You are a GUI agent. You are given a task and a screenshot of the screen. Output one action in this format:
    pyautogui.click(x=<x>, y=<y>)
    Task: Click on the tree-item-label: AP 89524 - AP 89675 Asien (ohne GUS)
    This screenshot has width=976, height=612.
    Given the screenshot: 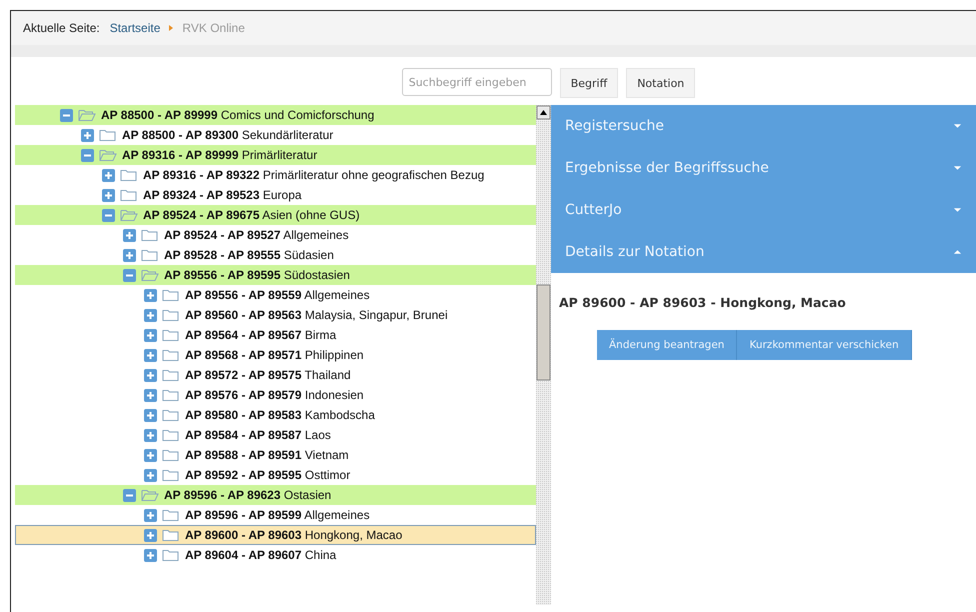 What is the action you would take?
    pyautogui.click(x=251, y=215)
    